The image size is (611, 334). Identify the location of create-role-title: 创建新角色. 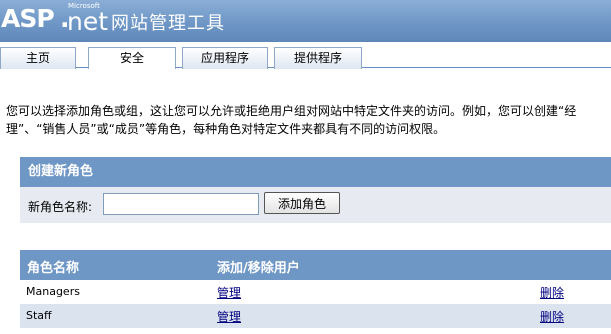
(315, 172).